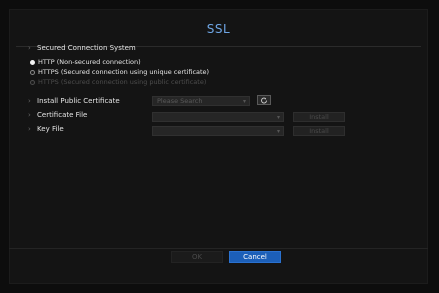 The width and height of the screenshot is (439, 293). What do you see at coordinates (218, 131) in the screenshot?
I see `key-file-combo: ▾` at bounding box center [218, 131].